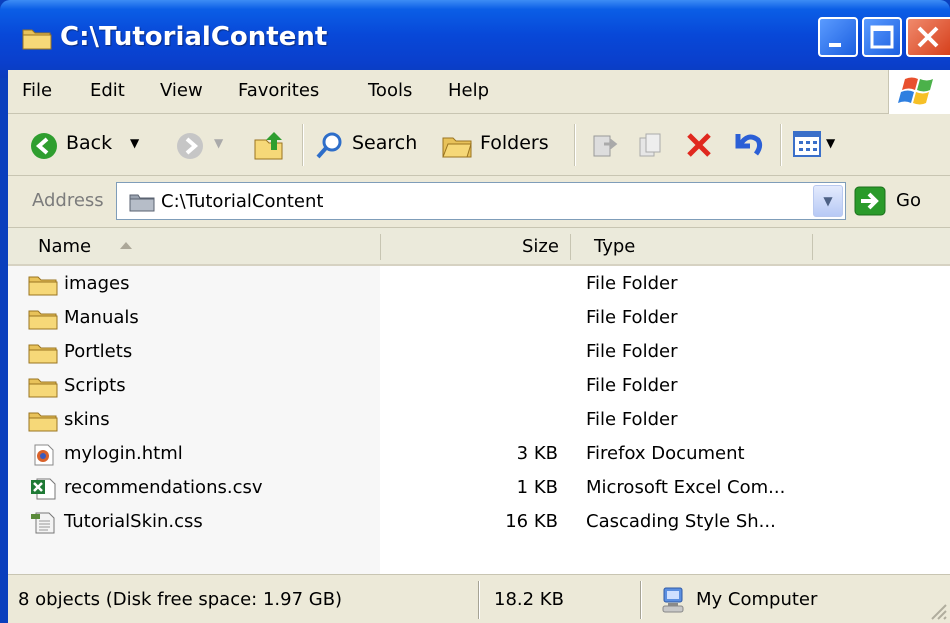 This screenshot has height=623, width=950. I want to click on menu-favorites: Favorites, so click(278, 90).